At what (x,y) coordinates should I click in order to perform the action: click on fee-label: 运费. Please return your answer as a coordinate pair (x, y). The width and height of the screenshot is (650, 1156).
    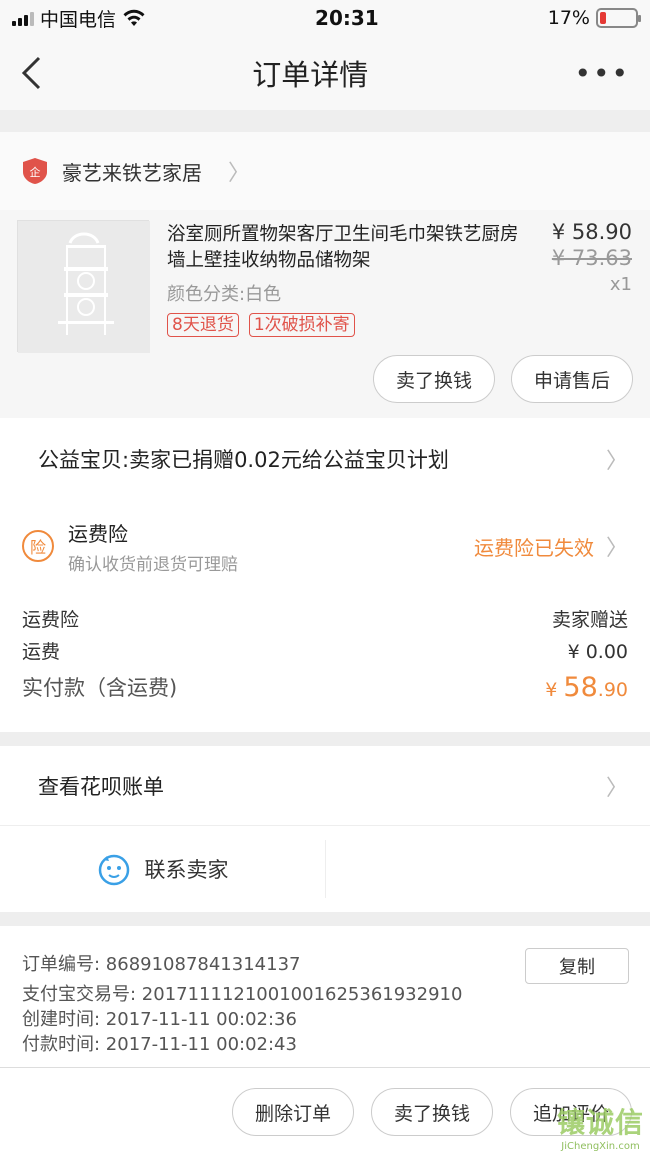
    Looking at the image, I should click on (41, 652).